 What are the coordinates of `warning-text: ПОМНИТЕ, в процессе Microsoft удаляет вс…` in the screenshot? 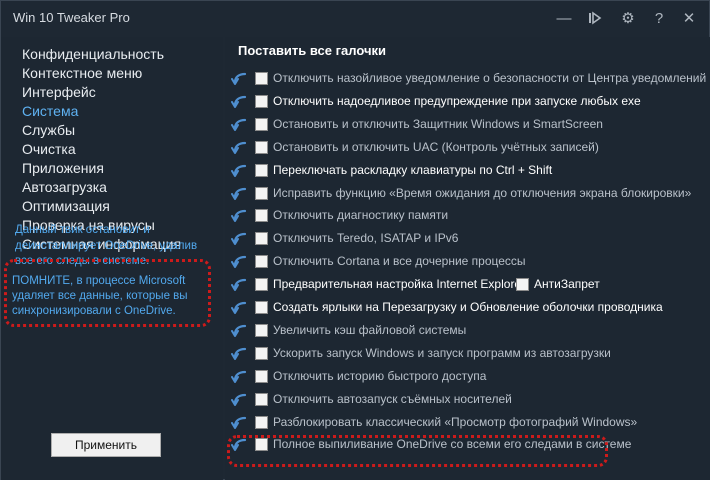 It's located at (100, 296).